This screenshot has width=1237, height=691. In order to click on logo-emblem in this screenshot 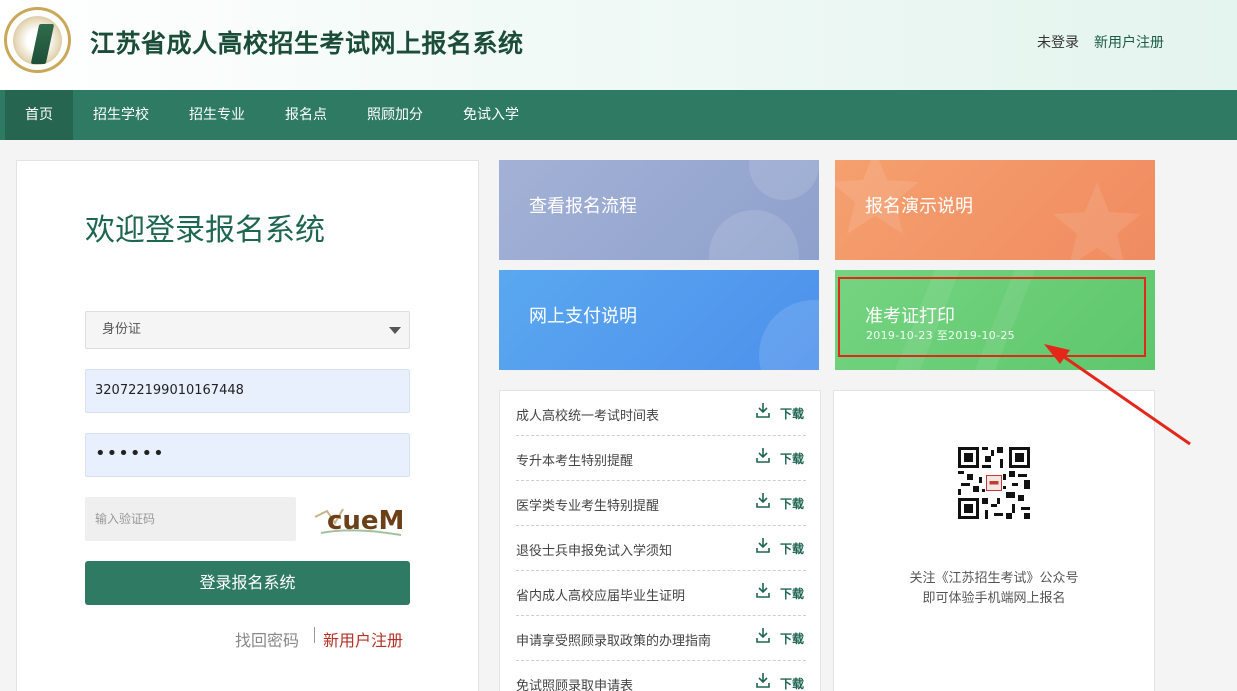, I will do `click(37, 40)`.